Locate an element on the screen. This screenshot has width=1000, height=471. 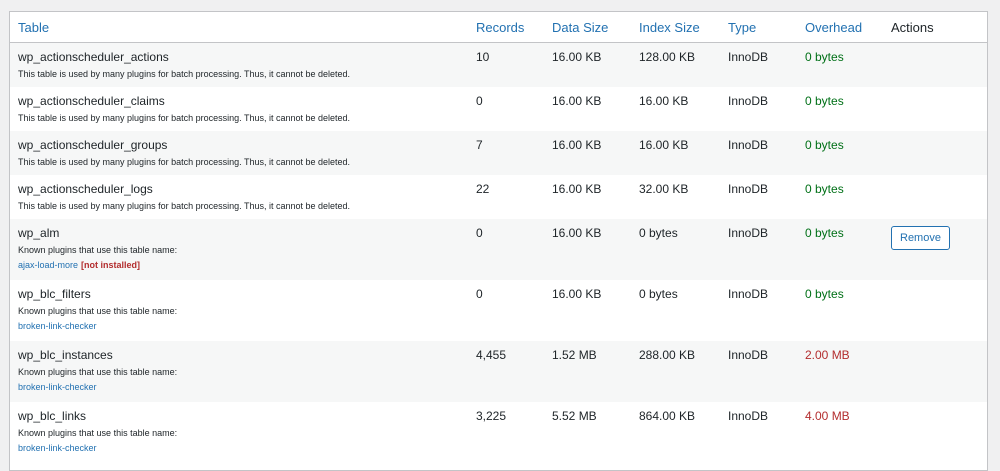
index-size-cell: 864.00 KB is located at coordinates (667, 415).